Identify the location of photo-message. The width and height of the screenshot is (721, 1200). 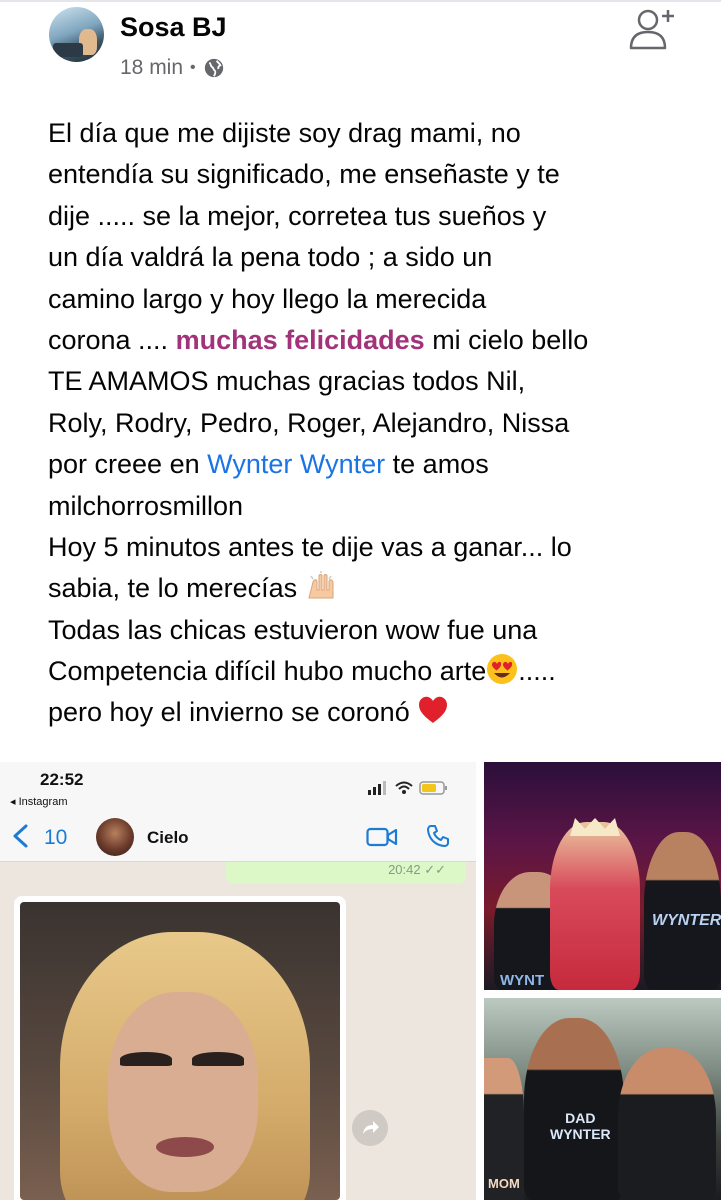
(180, 1048).